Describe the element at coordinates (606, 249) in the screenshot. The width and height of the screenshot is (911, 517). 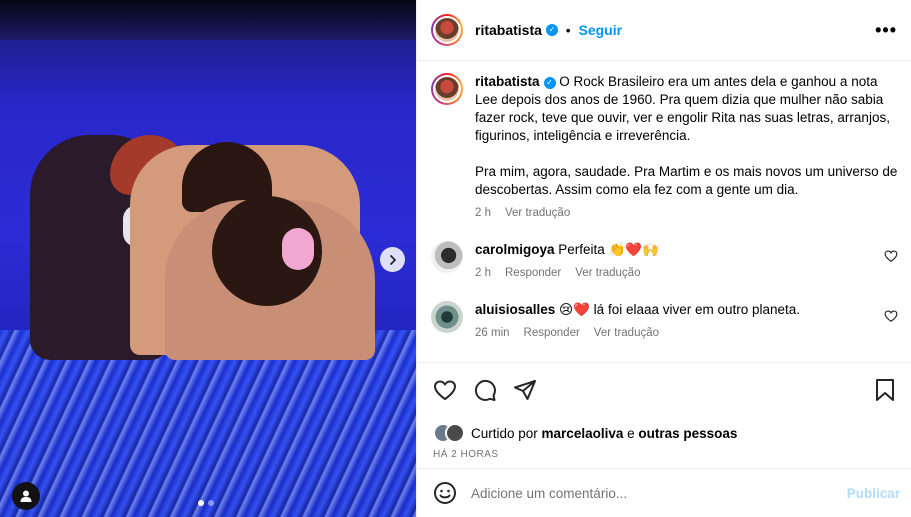
I see `comment-body: Perfeita 👏❤️🙌` at that location.